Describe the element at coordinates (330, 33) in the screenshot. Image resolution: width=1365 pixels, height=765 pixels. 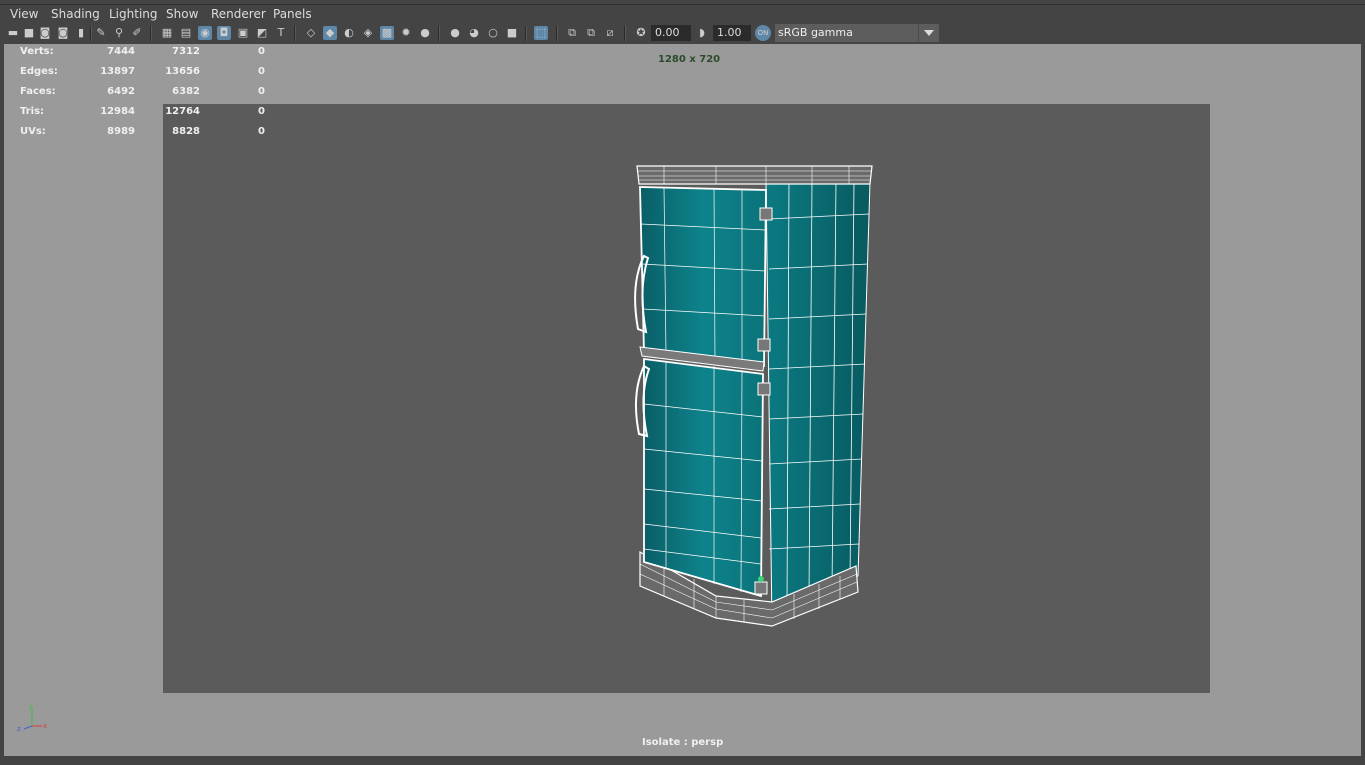
I see `smooth-shade-icon: ◆` at that location.